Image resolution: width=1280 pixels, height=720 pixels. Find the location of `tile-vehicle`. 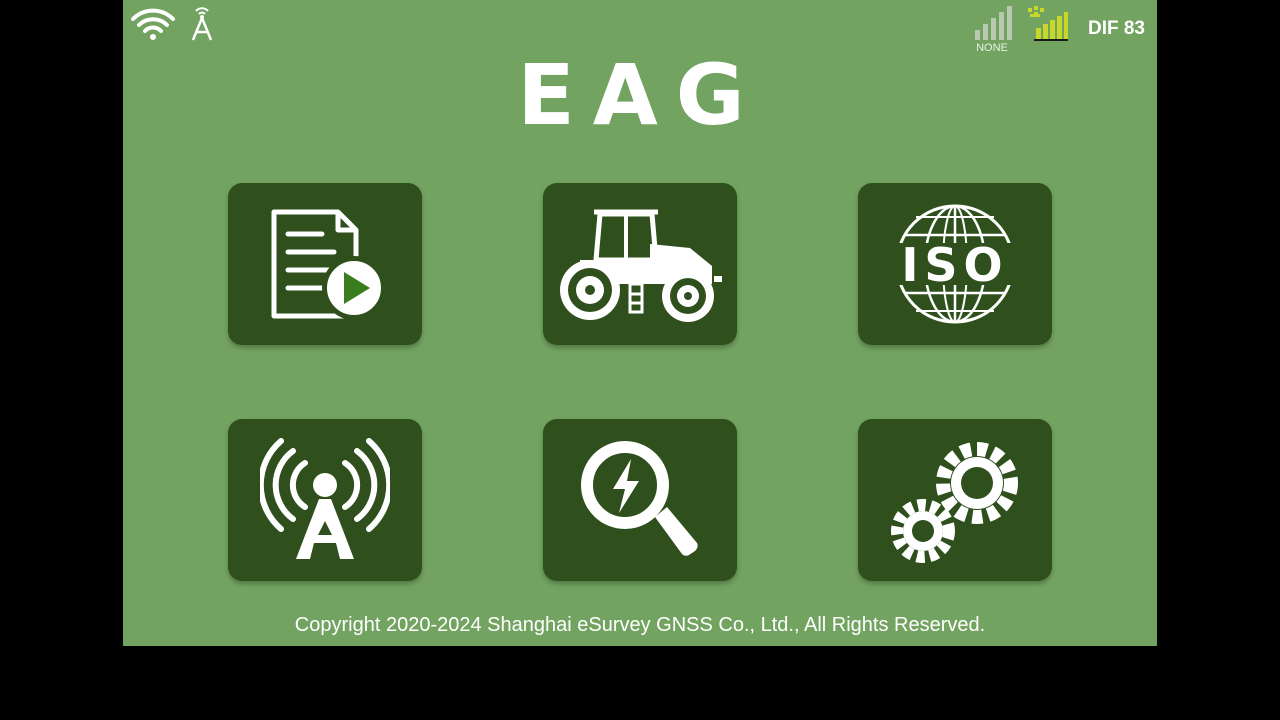

tile-vehicle is located at coordinates (640, 264).